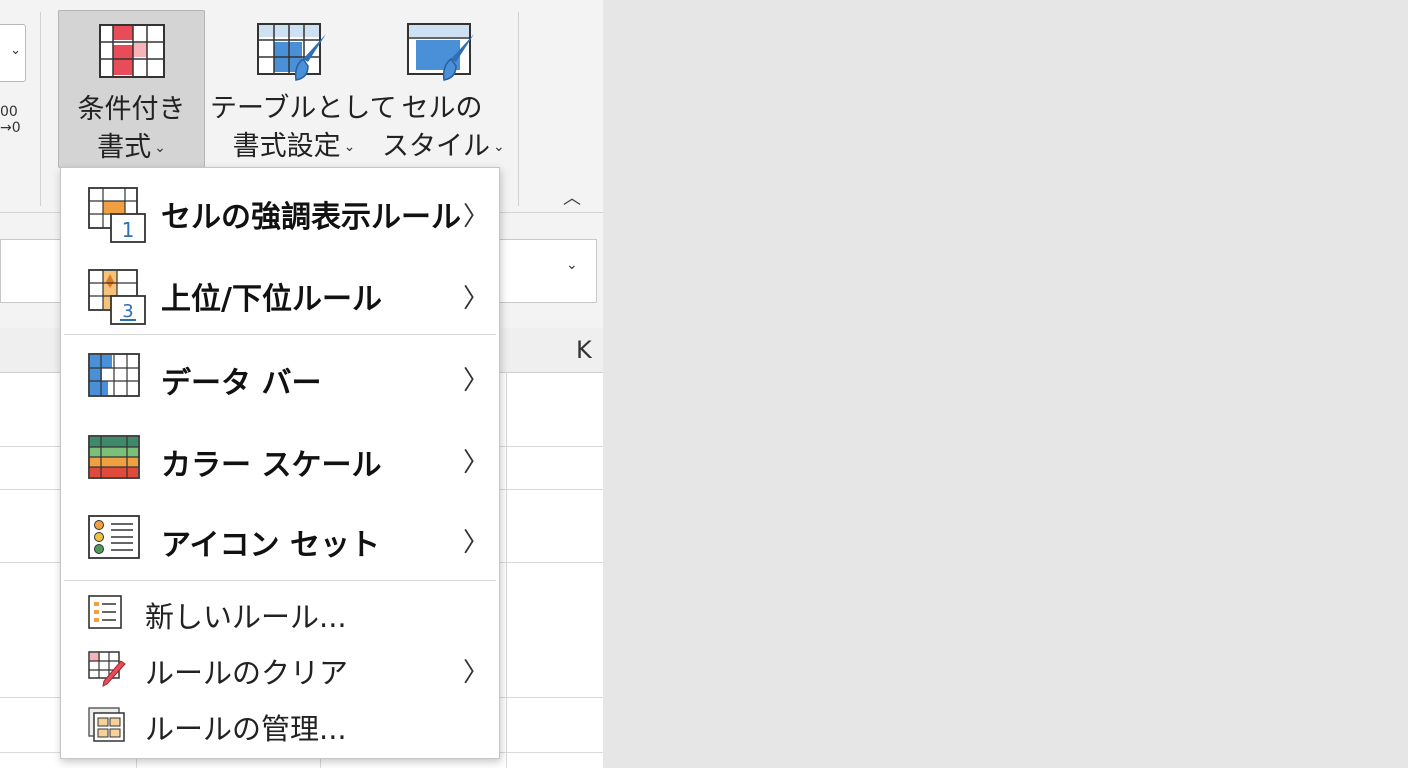 This screenshot has height=768, width=1408. Describe the element at coordinates (440, 52) in the screenshot. I see `cell-styles-icon` at that location.